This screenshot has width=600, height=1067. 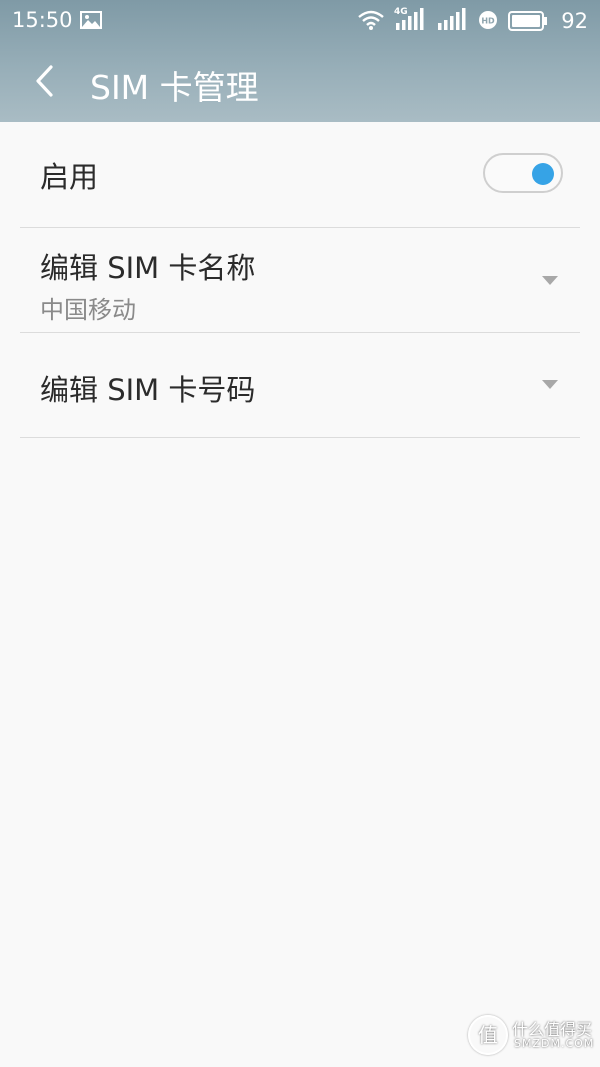 I want to click on battery-icon, so click(x=528, y=23).